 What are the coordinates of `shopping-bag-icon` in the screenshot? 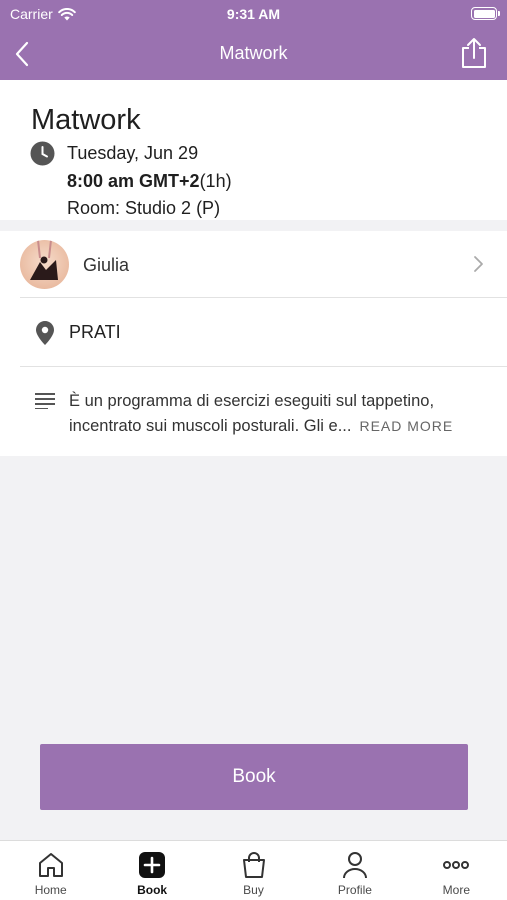 It's located at (253, 865).